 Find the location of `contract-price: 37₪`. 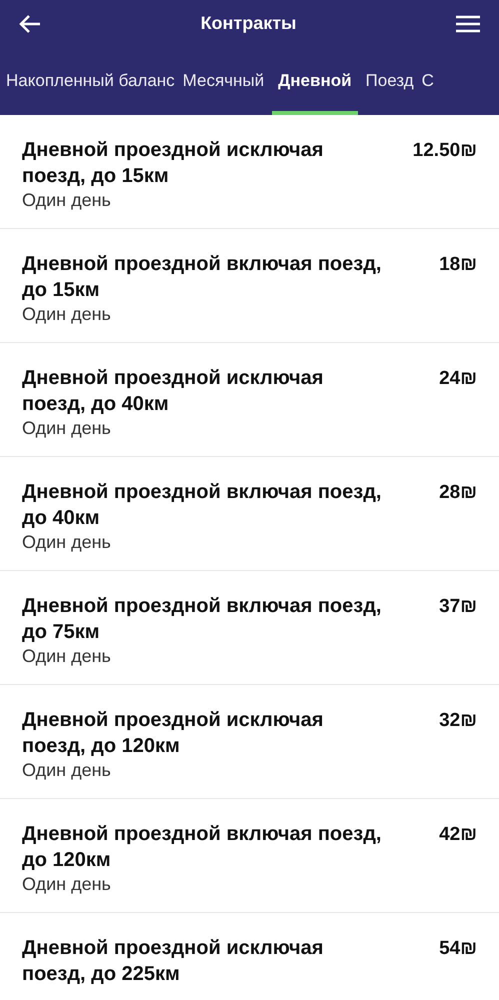

contract-price: 37₪ is located at coordinates (458, 607).